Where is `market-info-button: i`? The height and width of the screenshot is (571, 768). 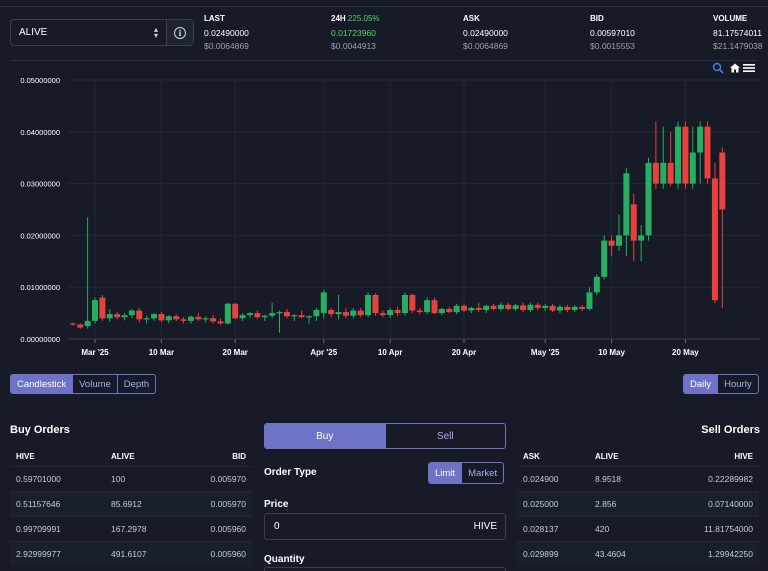
market-info-button: i is located at coordinates (179, 32).